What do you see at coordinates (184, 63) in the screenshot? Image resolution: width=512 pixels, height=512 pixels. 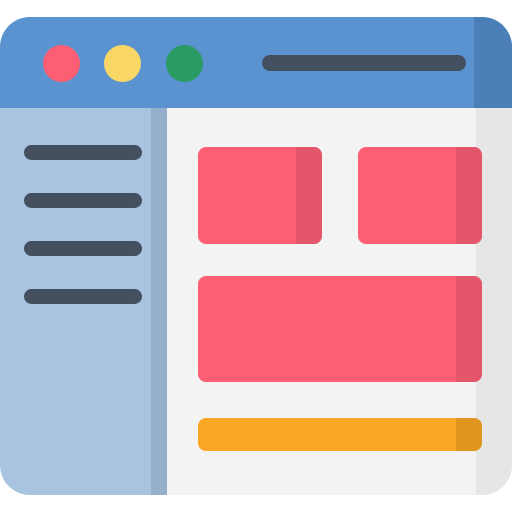 I see `maximize-button` at bounding box center [184, 63].